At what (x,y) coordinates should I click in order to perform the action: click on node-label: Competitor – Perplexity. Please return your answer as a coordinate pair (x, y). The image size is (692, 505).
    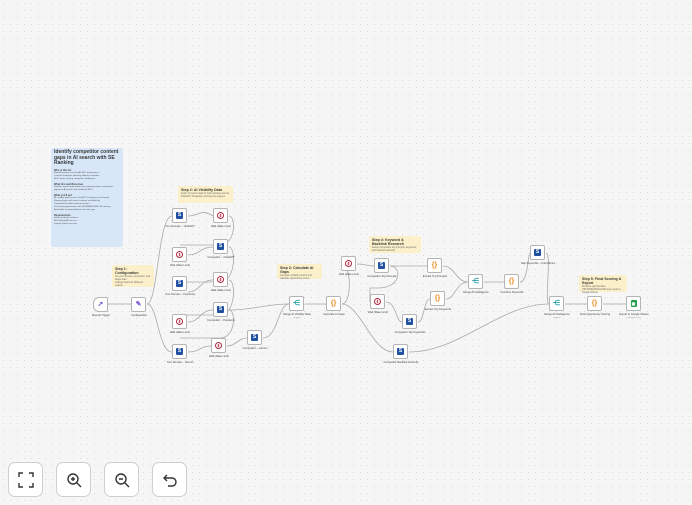
    Looking at the image, I should click on (221, 320).